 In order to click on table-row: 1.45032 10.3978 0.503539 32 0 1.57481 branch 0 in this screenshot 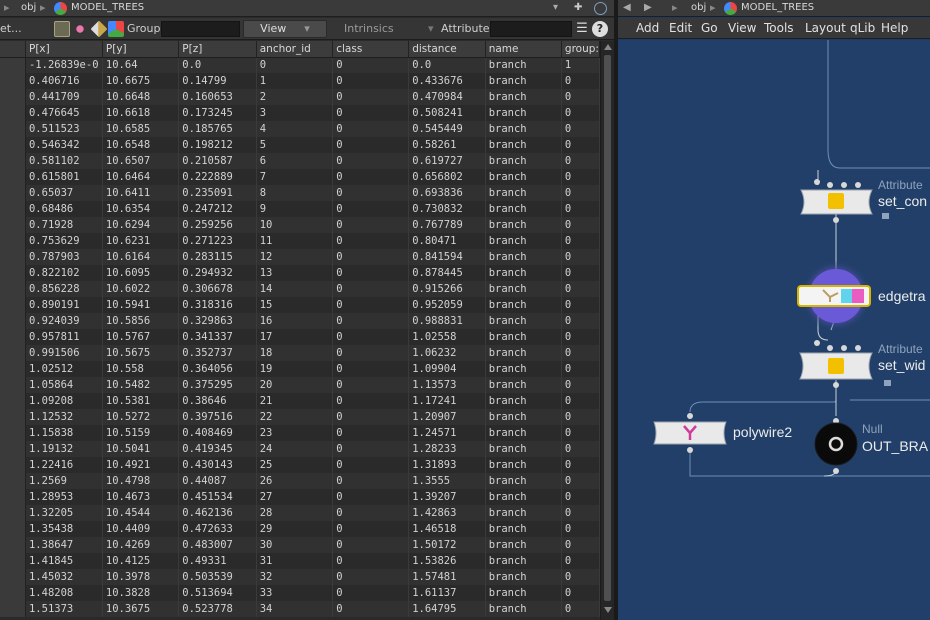, I will do `click(300, 577)`.